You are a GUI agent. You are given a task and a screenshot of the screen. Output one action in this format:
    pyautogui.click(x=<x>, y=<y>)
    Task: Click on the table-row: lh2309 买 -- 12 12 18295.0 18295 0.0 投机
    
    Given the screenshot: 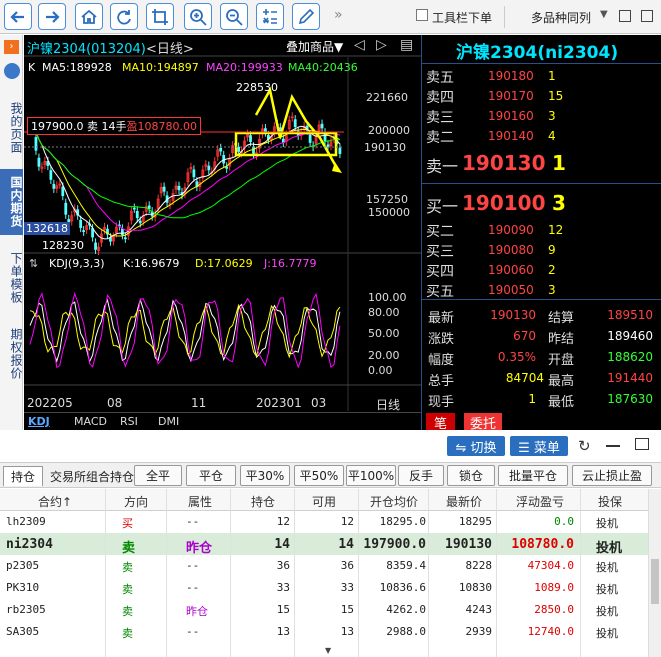 What is the action you would take?
    pyautogui.click(x=324, y=522)
    